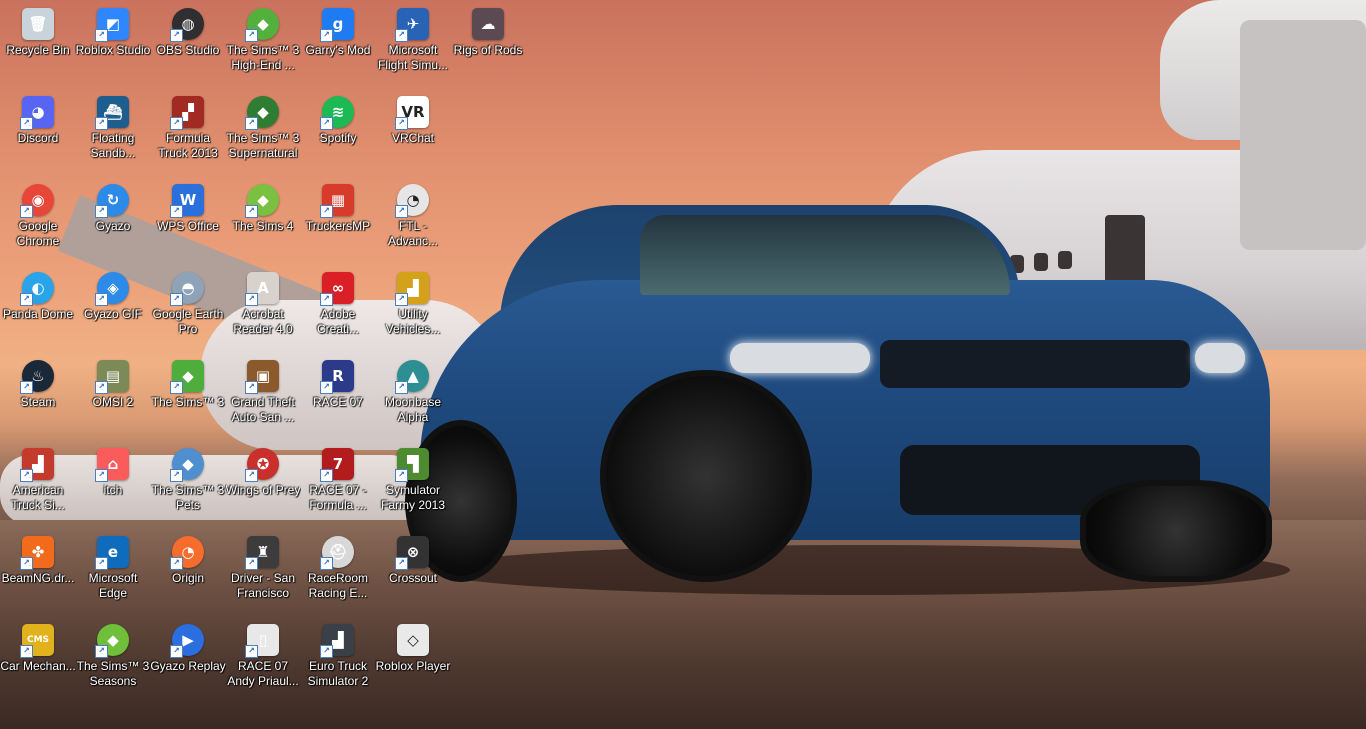  Describe the element at coordinates (338, 138) in the screenshot. I see `desktop-shortcut-label: Spotify` at that location.